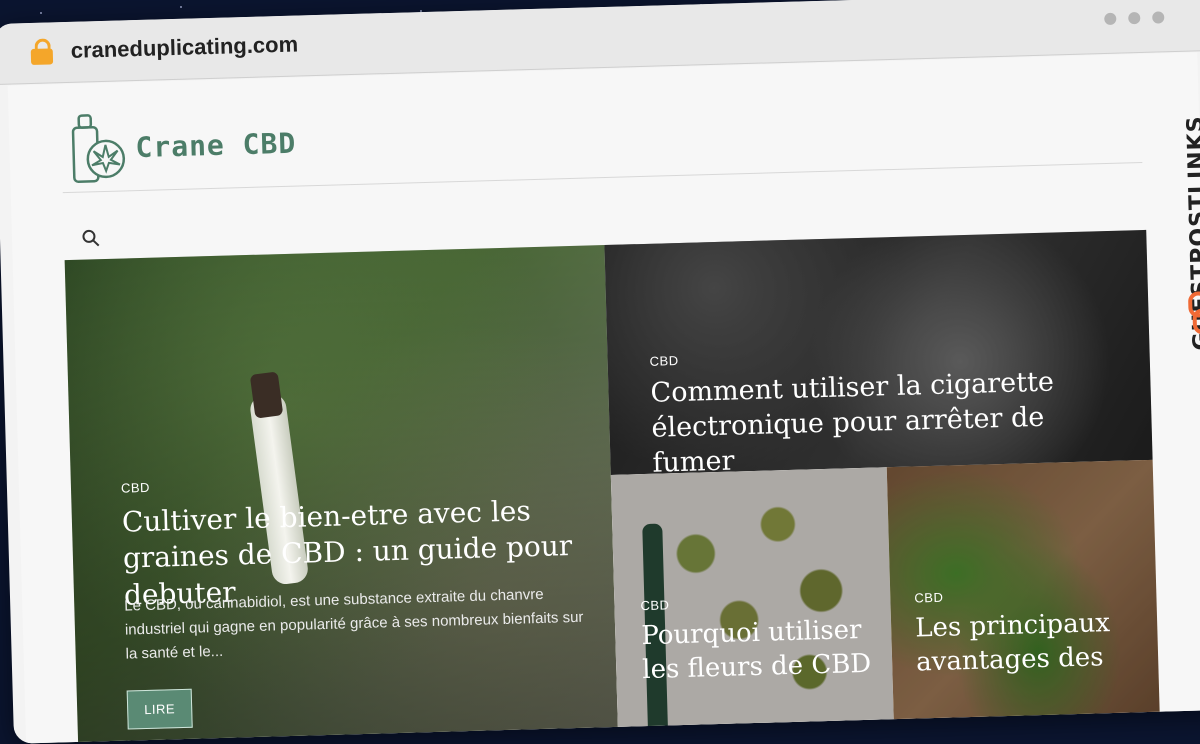 Image resolution: width=1200 pixels, height=744 pixels. What do you see at coordinates (752, 605) in the screenshot?
I see `article-card: CBD Pourquoi utiliser les fleurs de CBD` at bounding box center [752, 605].